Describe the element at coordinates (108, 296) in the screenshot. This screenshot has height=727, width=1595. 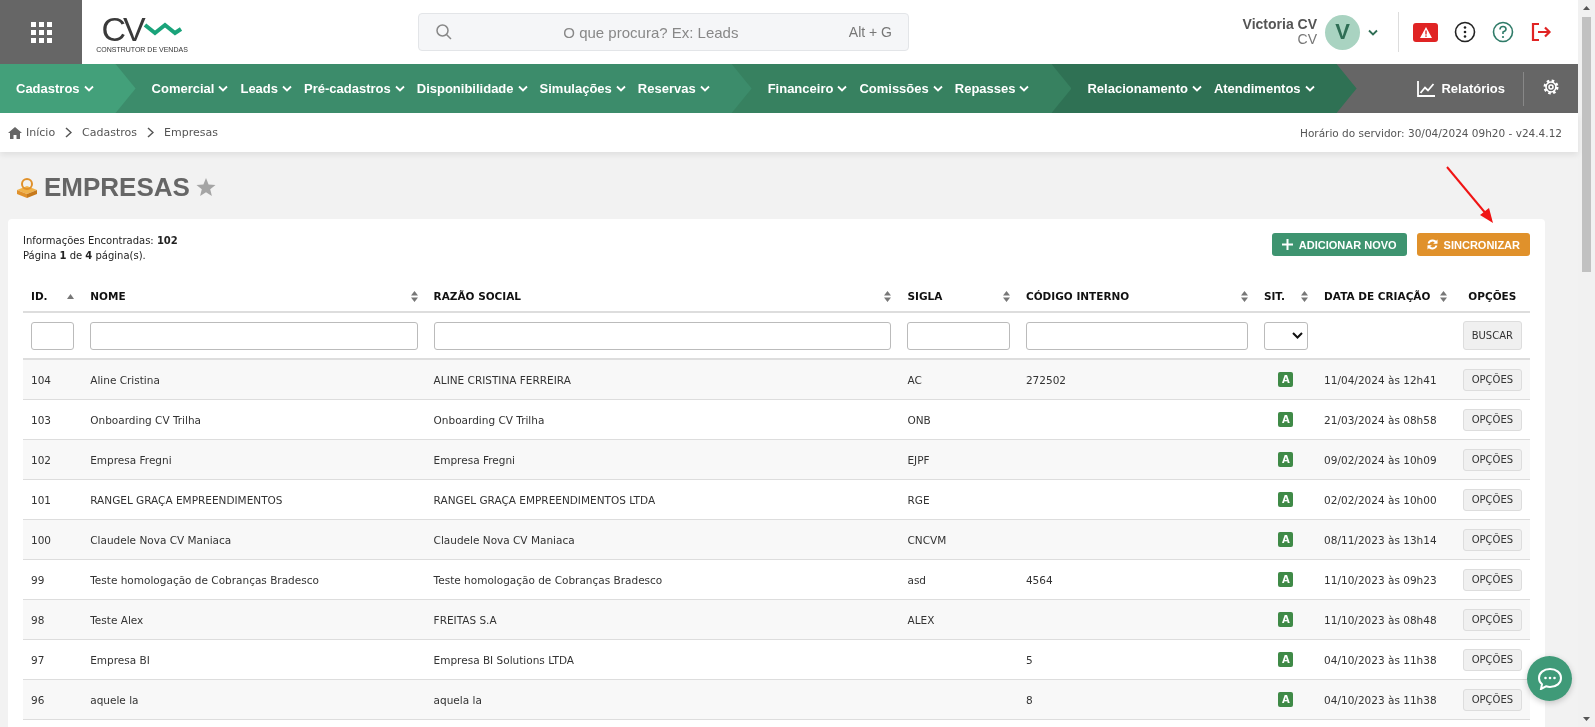
I see `column-header: NOME` at that location.